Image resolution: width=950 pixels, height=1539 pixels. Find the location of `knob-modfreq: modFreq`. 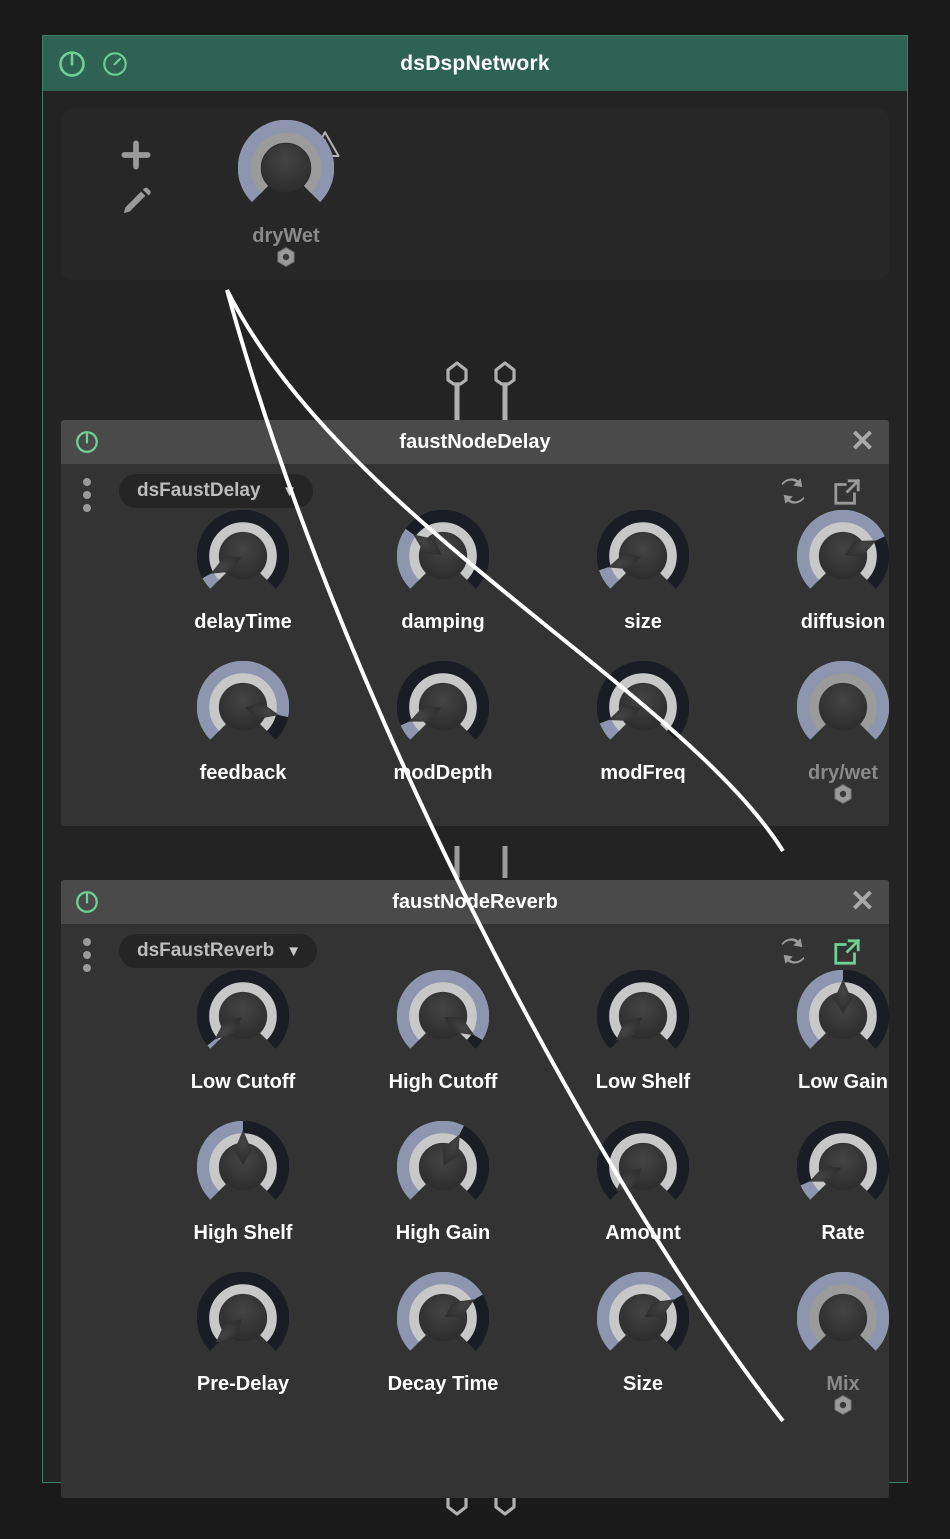

knob-modfreq: modFreq is located at coordinates (643, 722).